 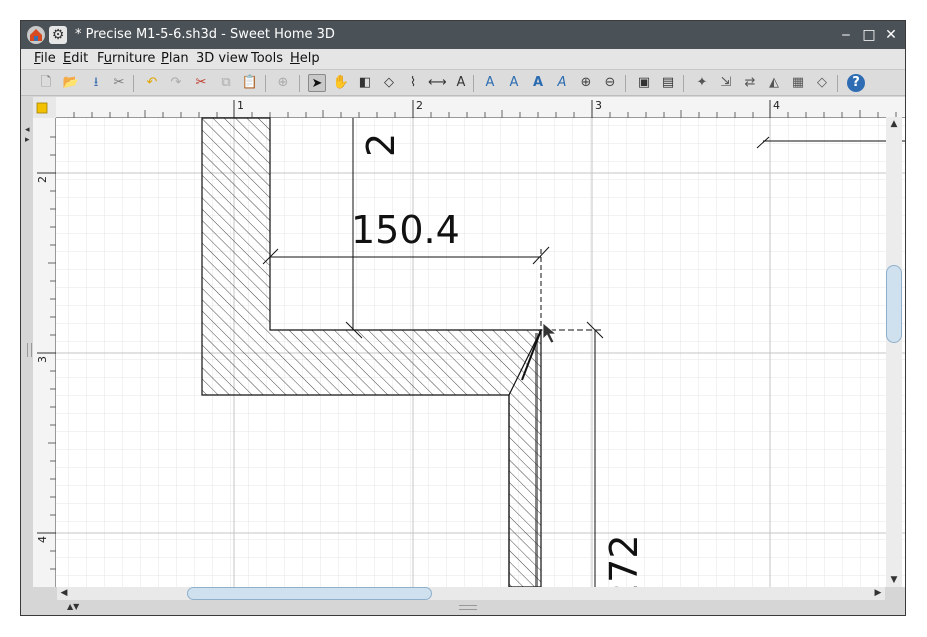 I want to click on vertical-scrollbar: ▲ ▼, so click(x=894, y=352).